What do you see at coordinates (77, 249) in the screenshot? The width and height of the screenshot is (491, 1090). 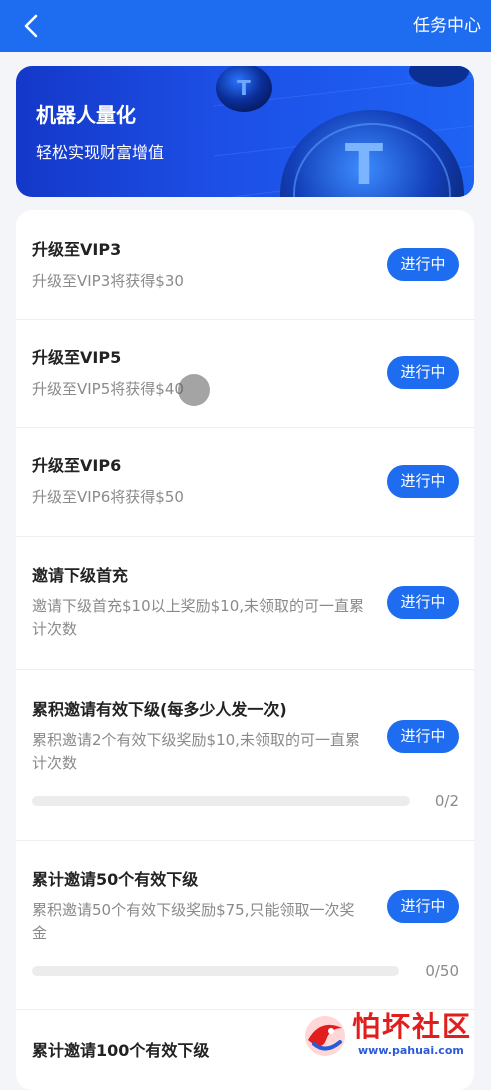 I see `task-title: 升级至VIP3` at bounding box center [77, 249].